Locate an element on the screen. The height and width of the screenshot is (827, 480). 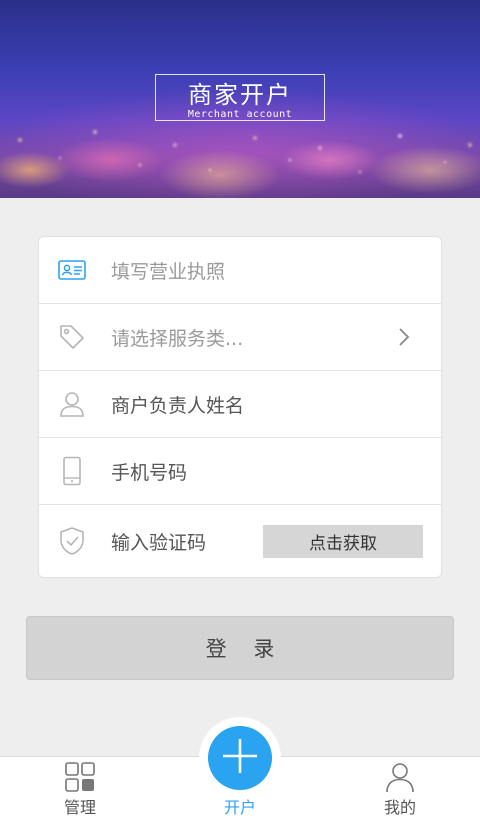
page-title-box: 商家开户 Merchant account is located at coordinates (240, 97).